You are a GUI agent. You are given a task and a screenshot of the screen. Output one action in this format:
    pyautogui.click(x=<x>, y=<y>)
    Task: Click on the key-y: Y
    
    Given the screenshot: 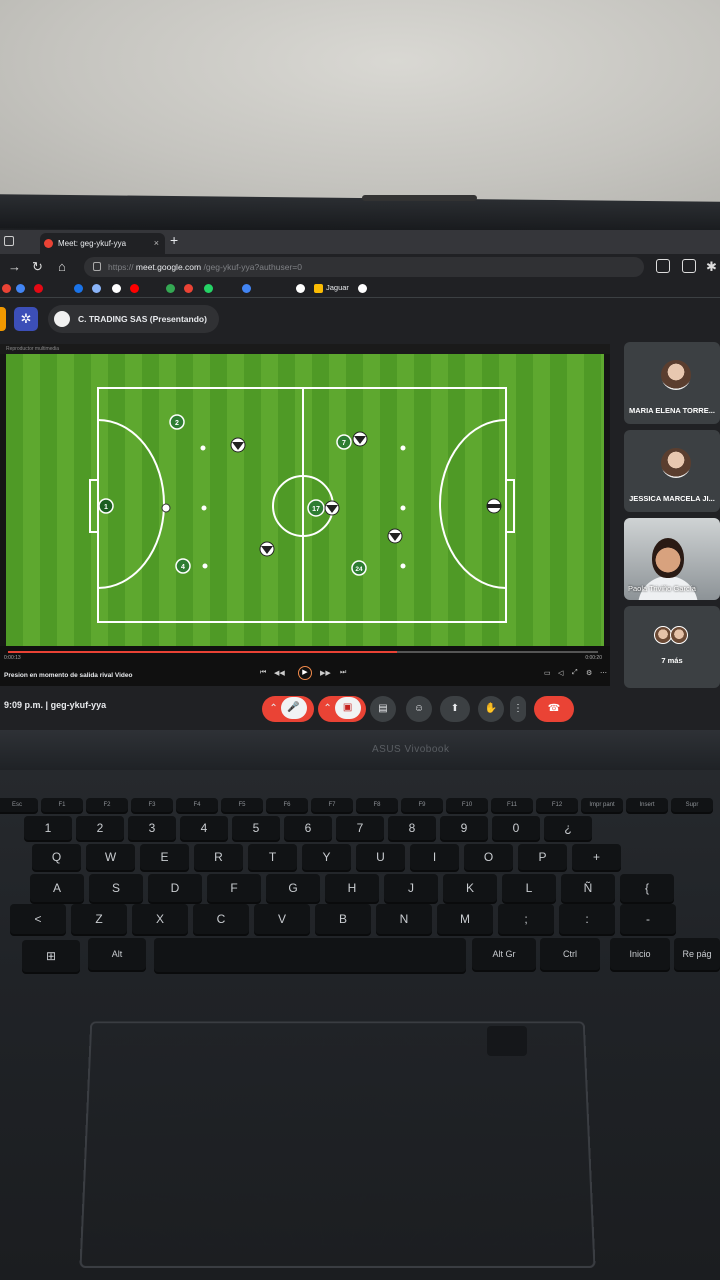 What is the action you would take?
    pyautogui.click(x=326, y=857)
    